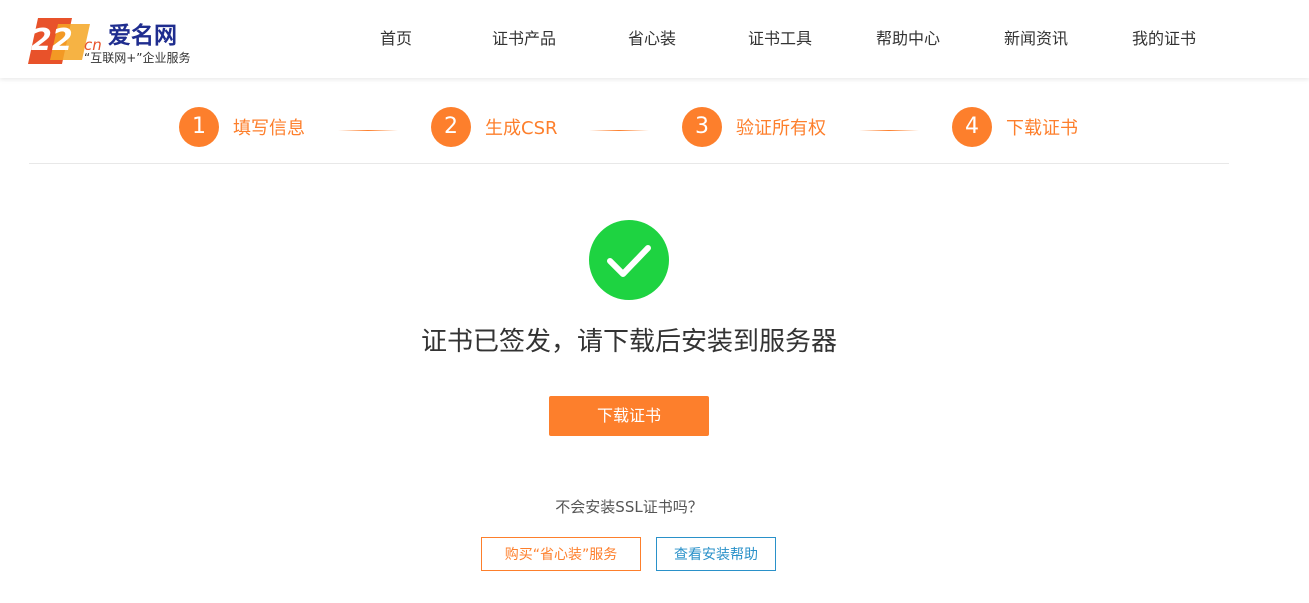 The image size is (1309, 603). I want to click on nav-item-my-certs: 我的证书, so click(1164, 39).